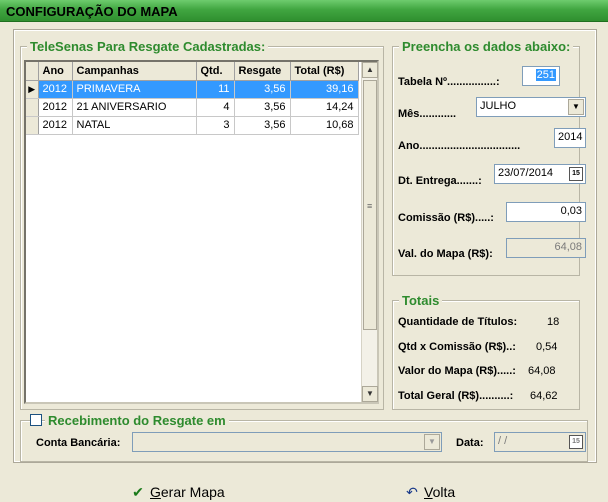  What do you see at coordinates (215, 125) in the screenshot?
I see `cell-qtd: 3` at bounding box center [215, 125].